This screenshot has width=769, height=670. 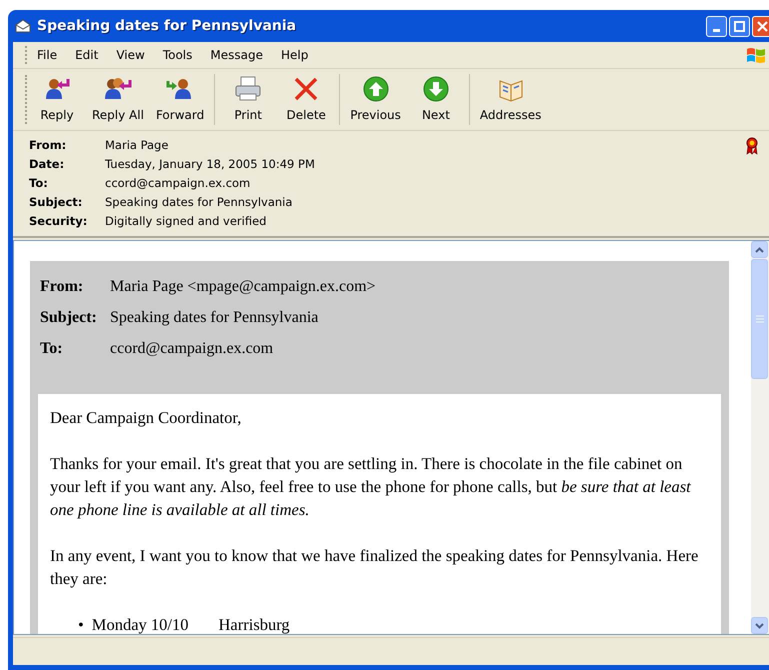 What do you see at coordinates (137, 145) in the screenshot?
I see `header-value: Maria Page` at bounding box center [137, 145].